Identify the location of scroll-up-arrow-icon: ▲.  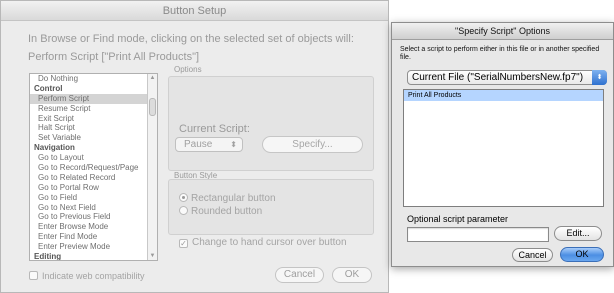
(152, 78).